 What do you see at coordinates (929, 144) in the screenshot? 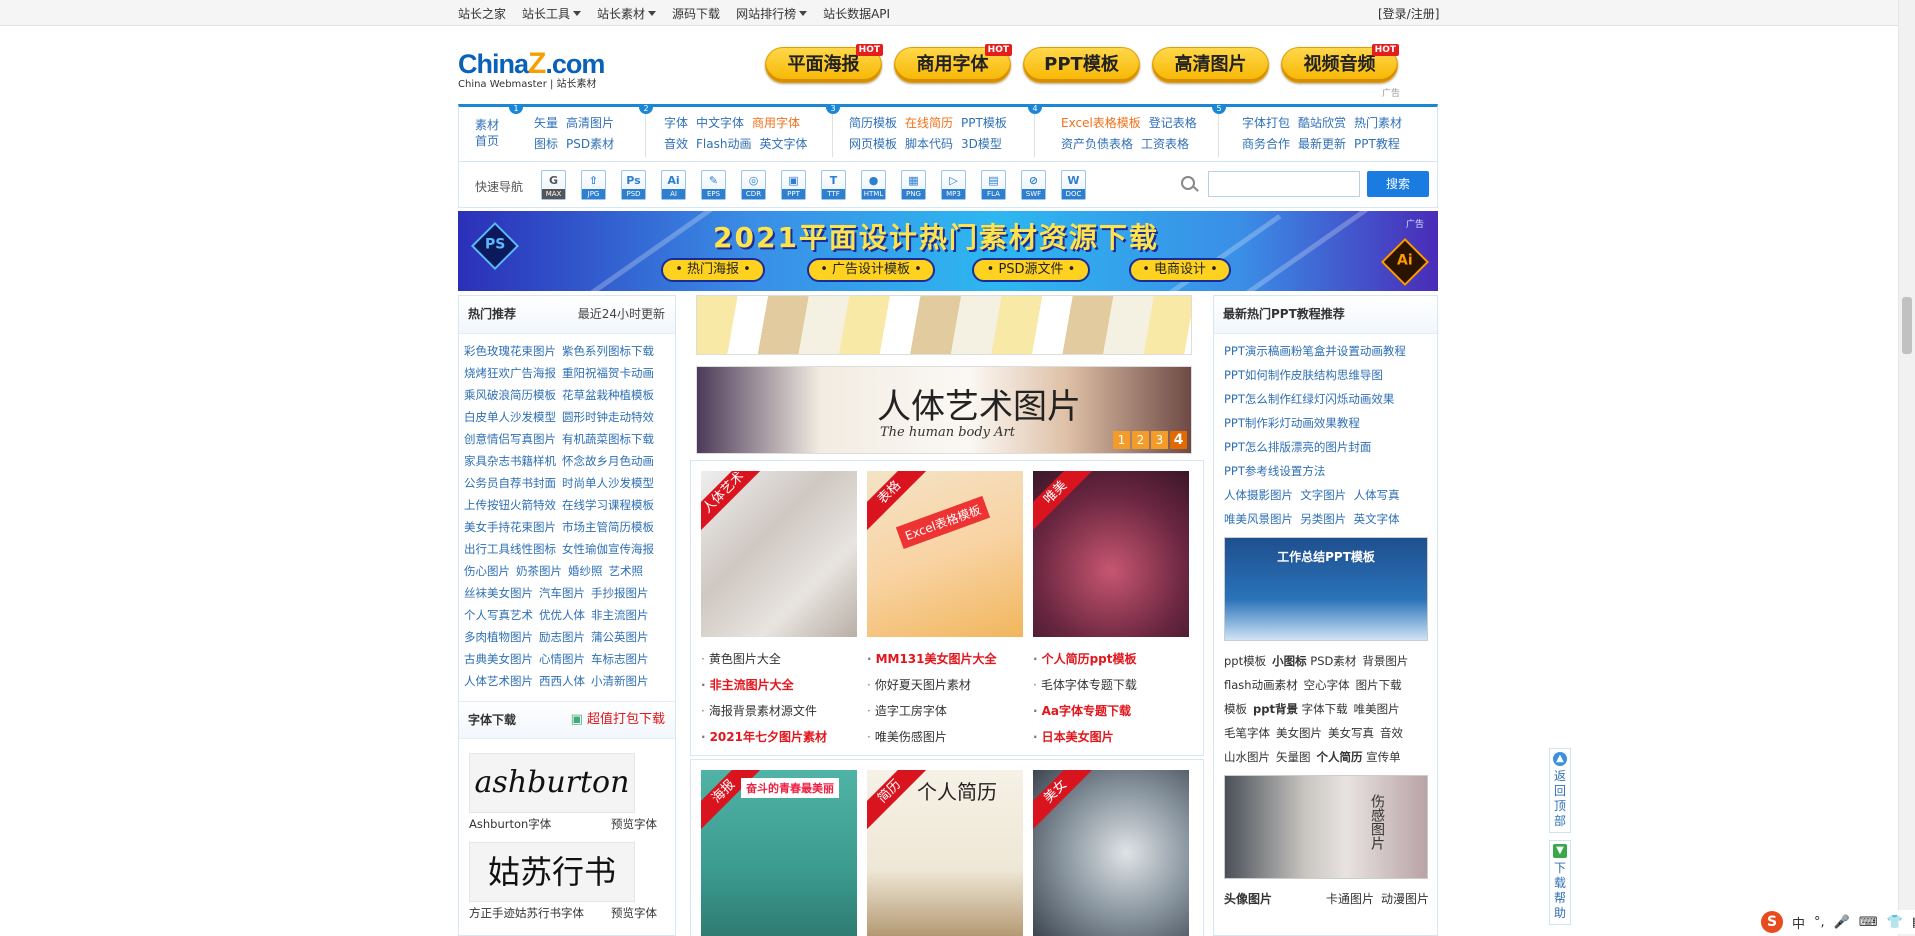
I see `menu-script-code: 脚本代码` at bounding box center [929, 144].